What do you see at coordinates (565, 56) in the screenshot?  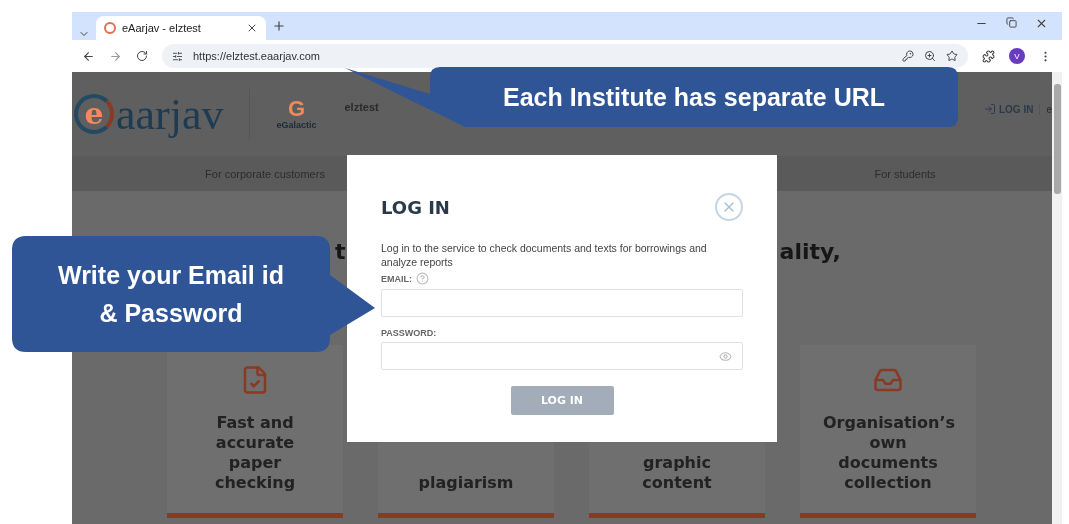 I see `address-bar: https://elztest.eaarjav.com` at bounding box center [565, 56].